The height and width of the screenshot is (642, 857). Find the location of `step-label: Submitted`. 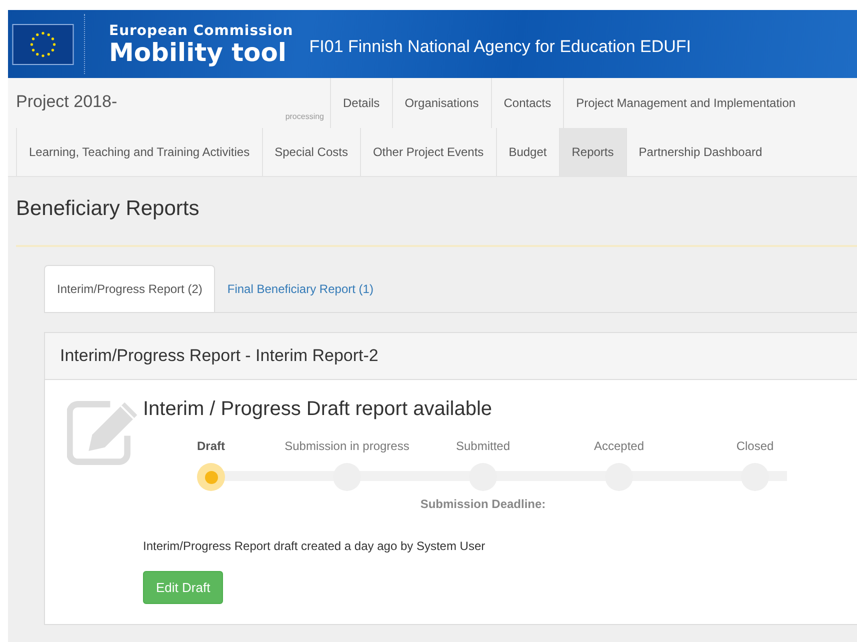

step-label: Submitted is located at coordinates (483, 447).